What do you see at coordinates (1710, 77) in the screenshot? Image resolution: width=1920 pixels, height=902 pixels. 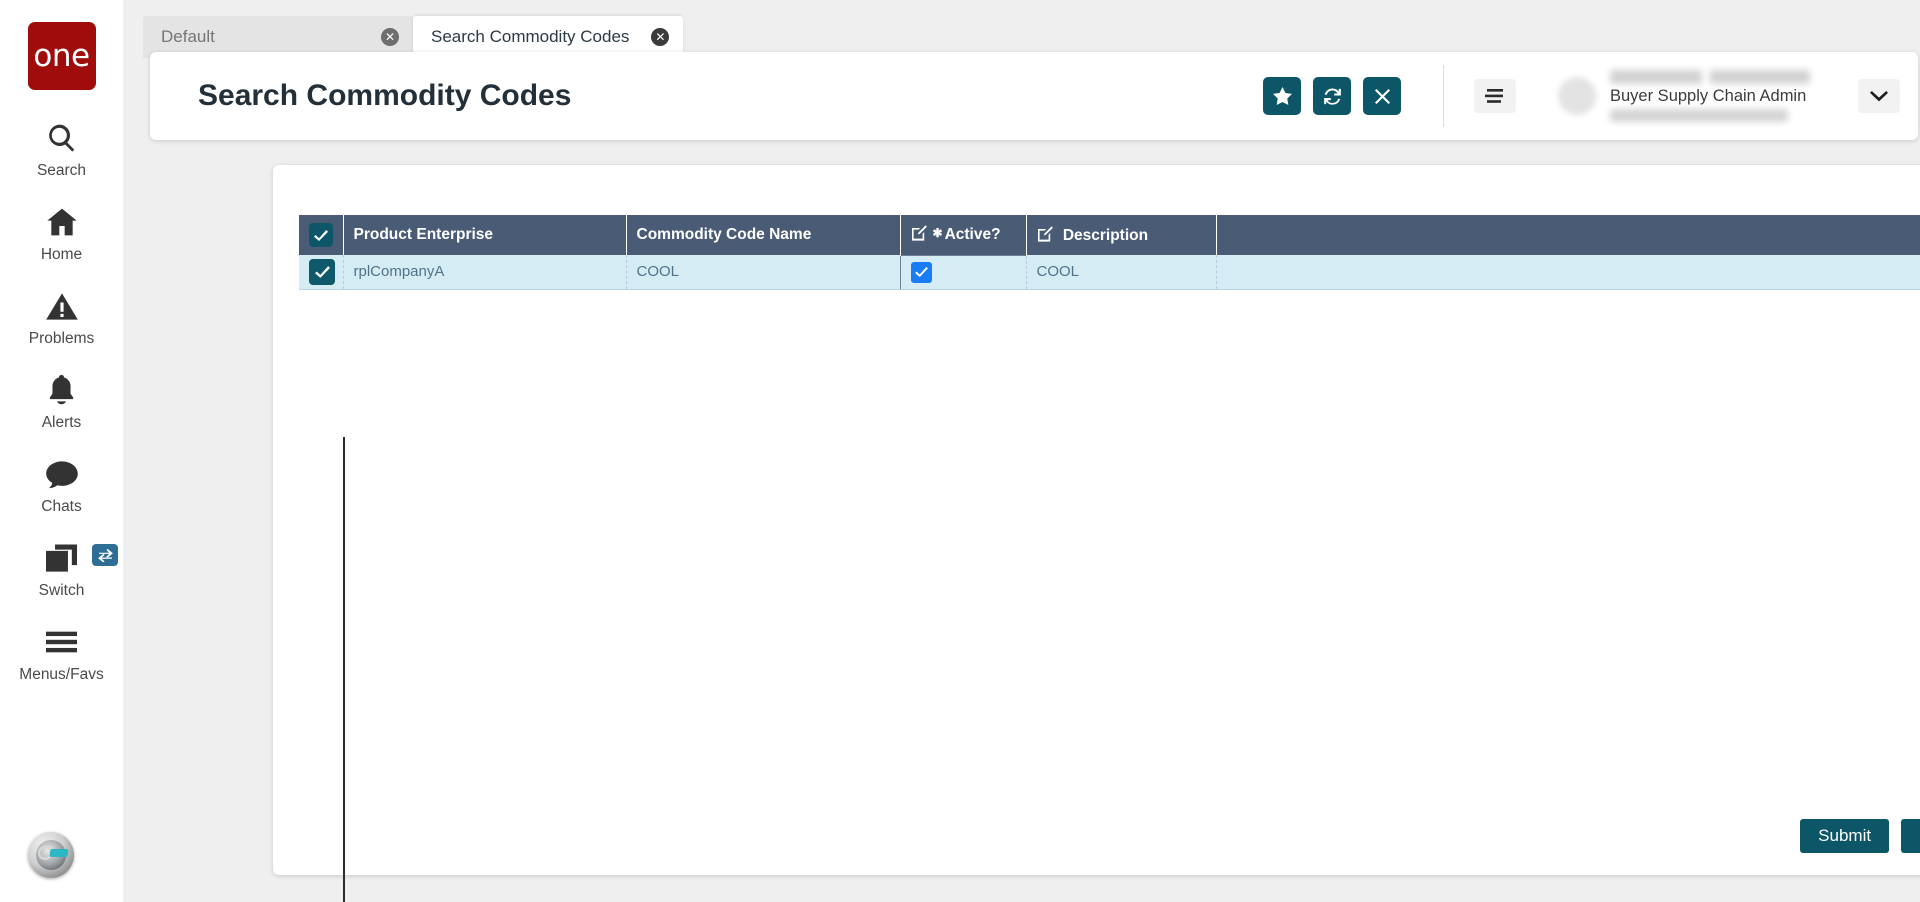 I see `user-name` at bounding box center [1710, 77].